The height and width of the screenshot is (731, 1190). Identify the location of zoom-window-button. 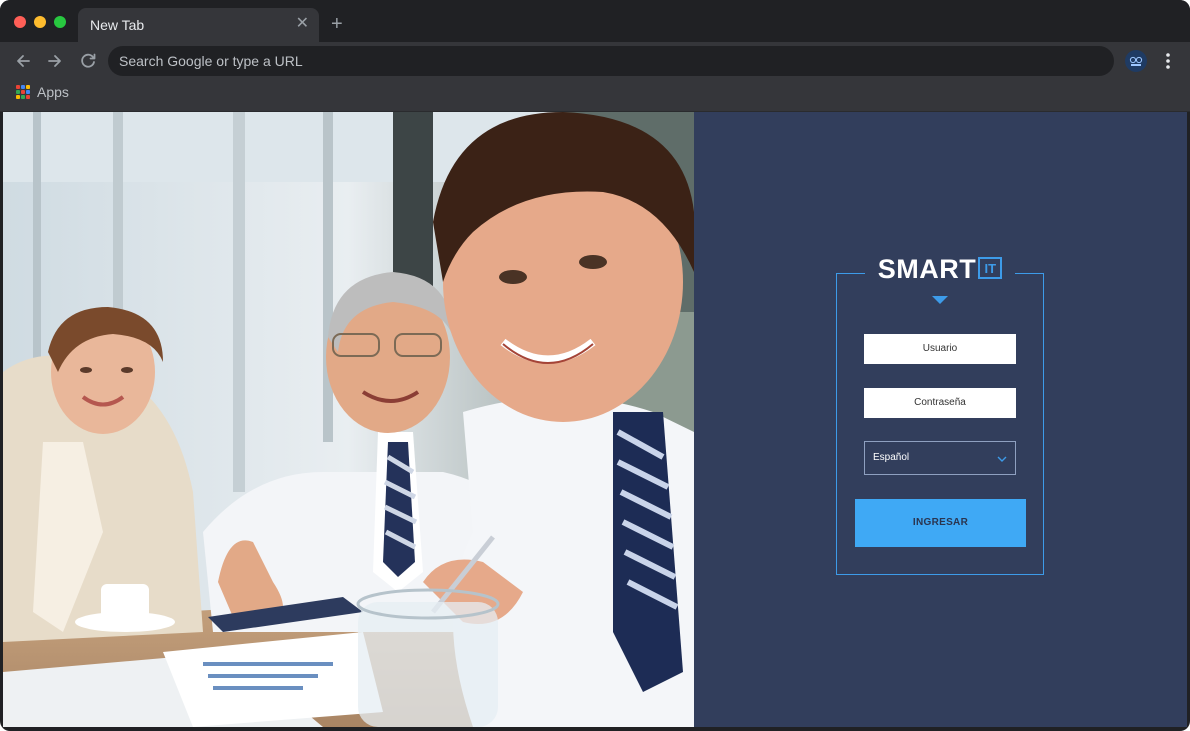
(60, 22).